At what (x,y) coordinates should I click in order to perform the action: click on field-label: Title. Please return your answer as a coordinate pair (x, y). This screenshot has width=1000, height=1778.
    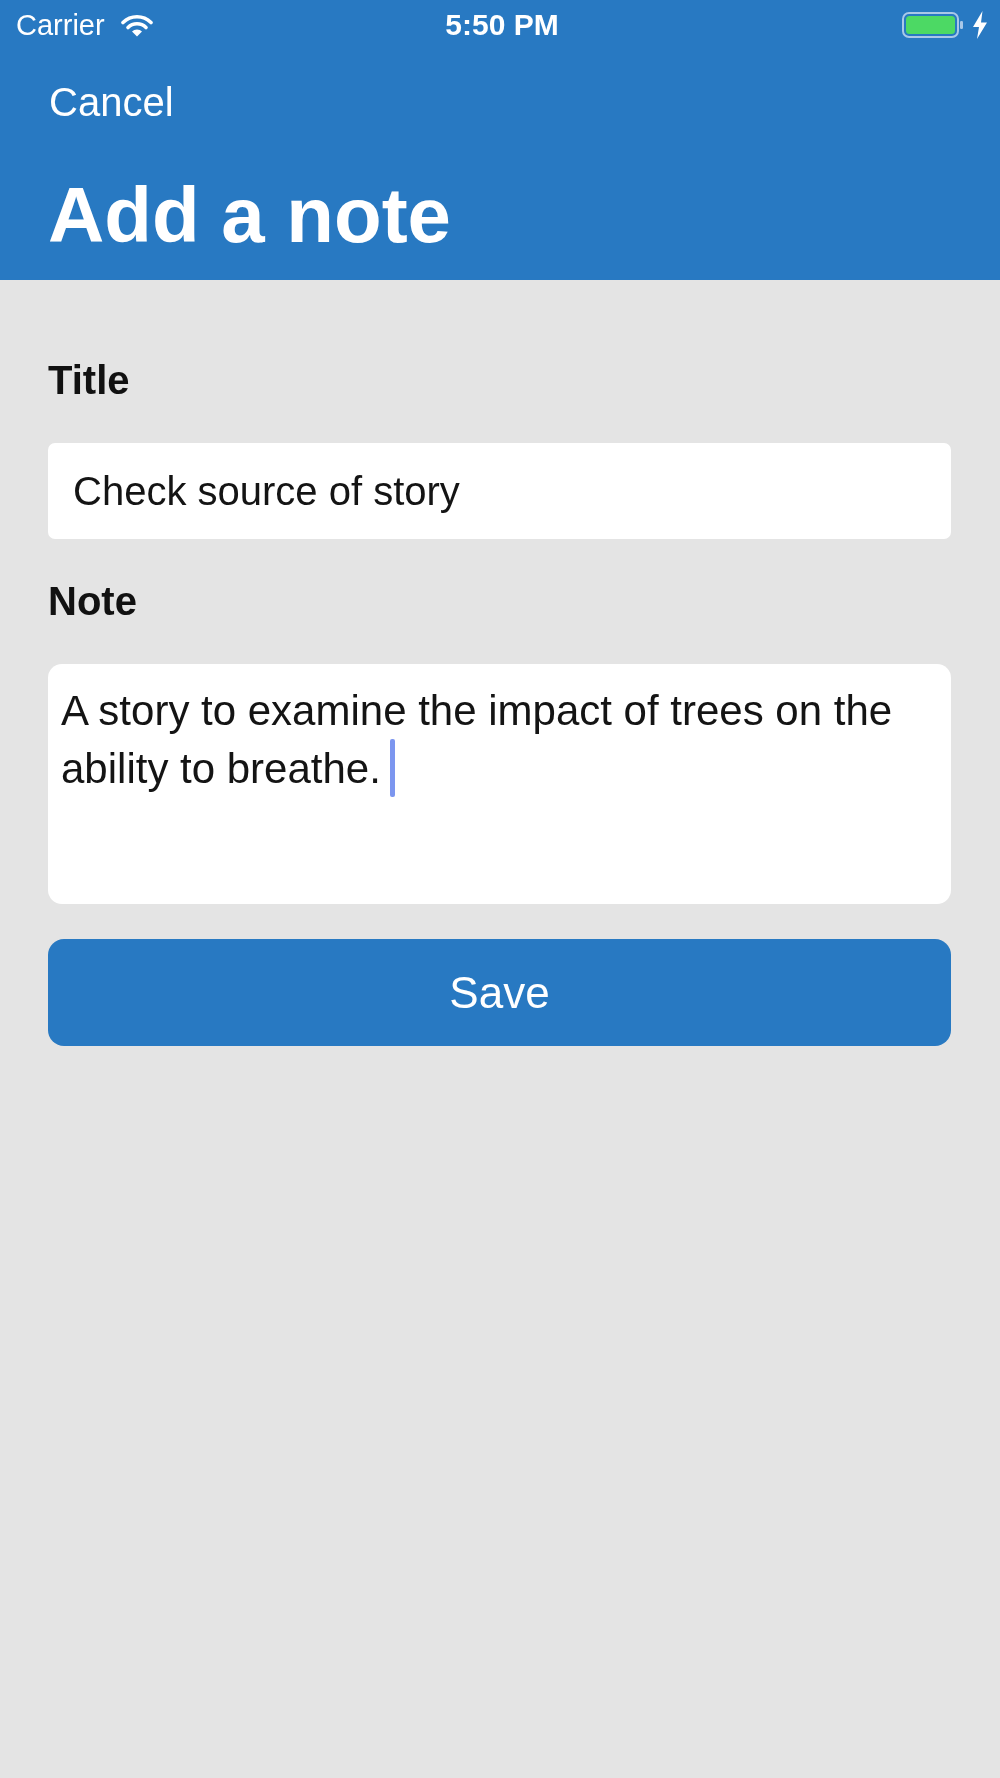
    Looking at the image, I should click on (89, 380).